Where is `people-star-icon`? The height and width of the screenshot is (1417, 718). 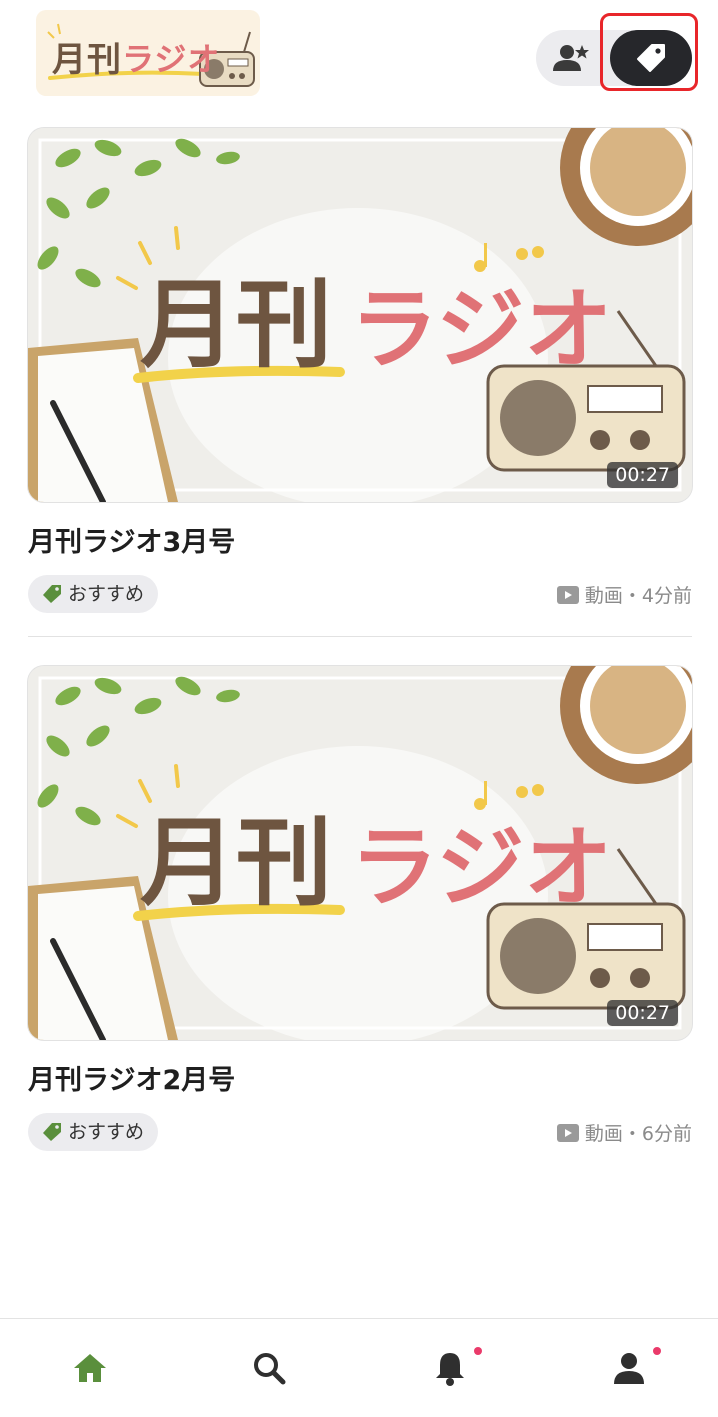
people-star-icon is located at coordinates (571, 58).